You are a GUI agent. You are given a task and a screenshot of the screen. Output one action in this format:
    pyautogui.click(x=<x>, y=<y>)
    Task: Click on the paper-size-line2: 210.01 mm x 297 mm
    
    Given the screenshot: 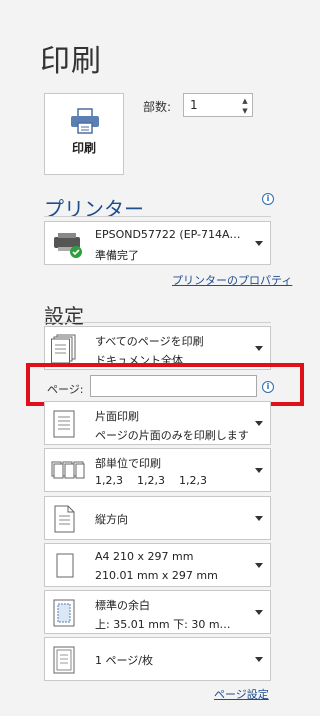 What is the action you would take?
    pyautogui.click(x=156, y=575)
    